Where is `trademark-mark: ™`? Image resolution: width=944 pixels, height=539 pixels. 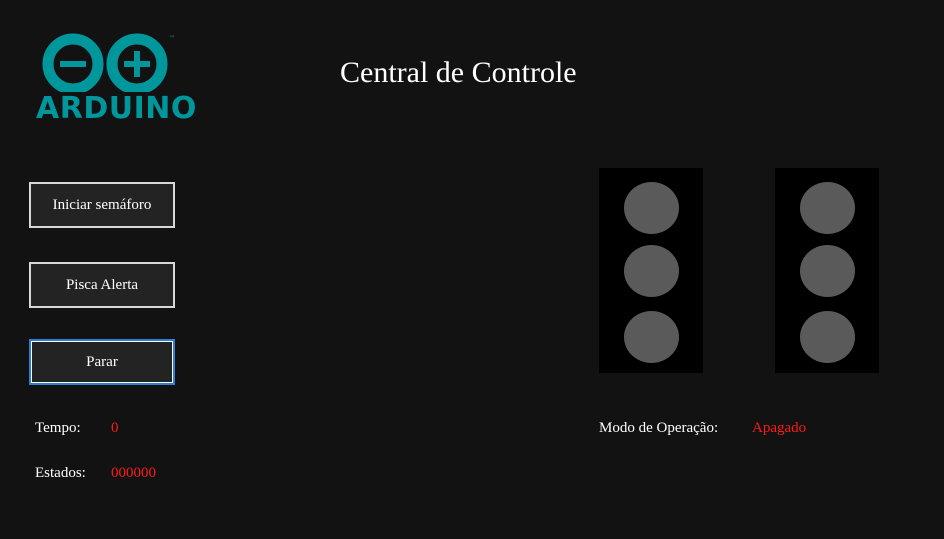
trademark-mark: ™ is located at coordinates (172, 38).